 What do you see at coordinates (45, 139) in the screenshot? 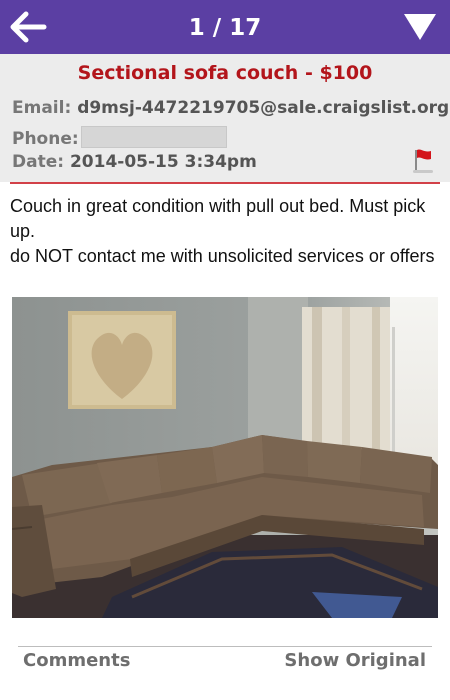
I see `phone-label: Phone:` at bounding box center [45, 139].